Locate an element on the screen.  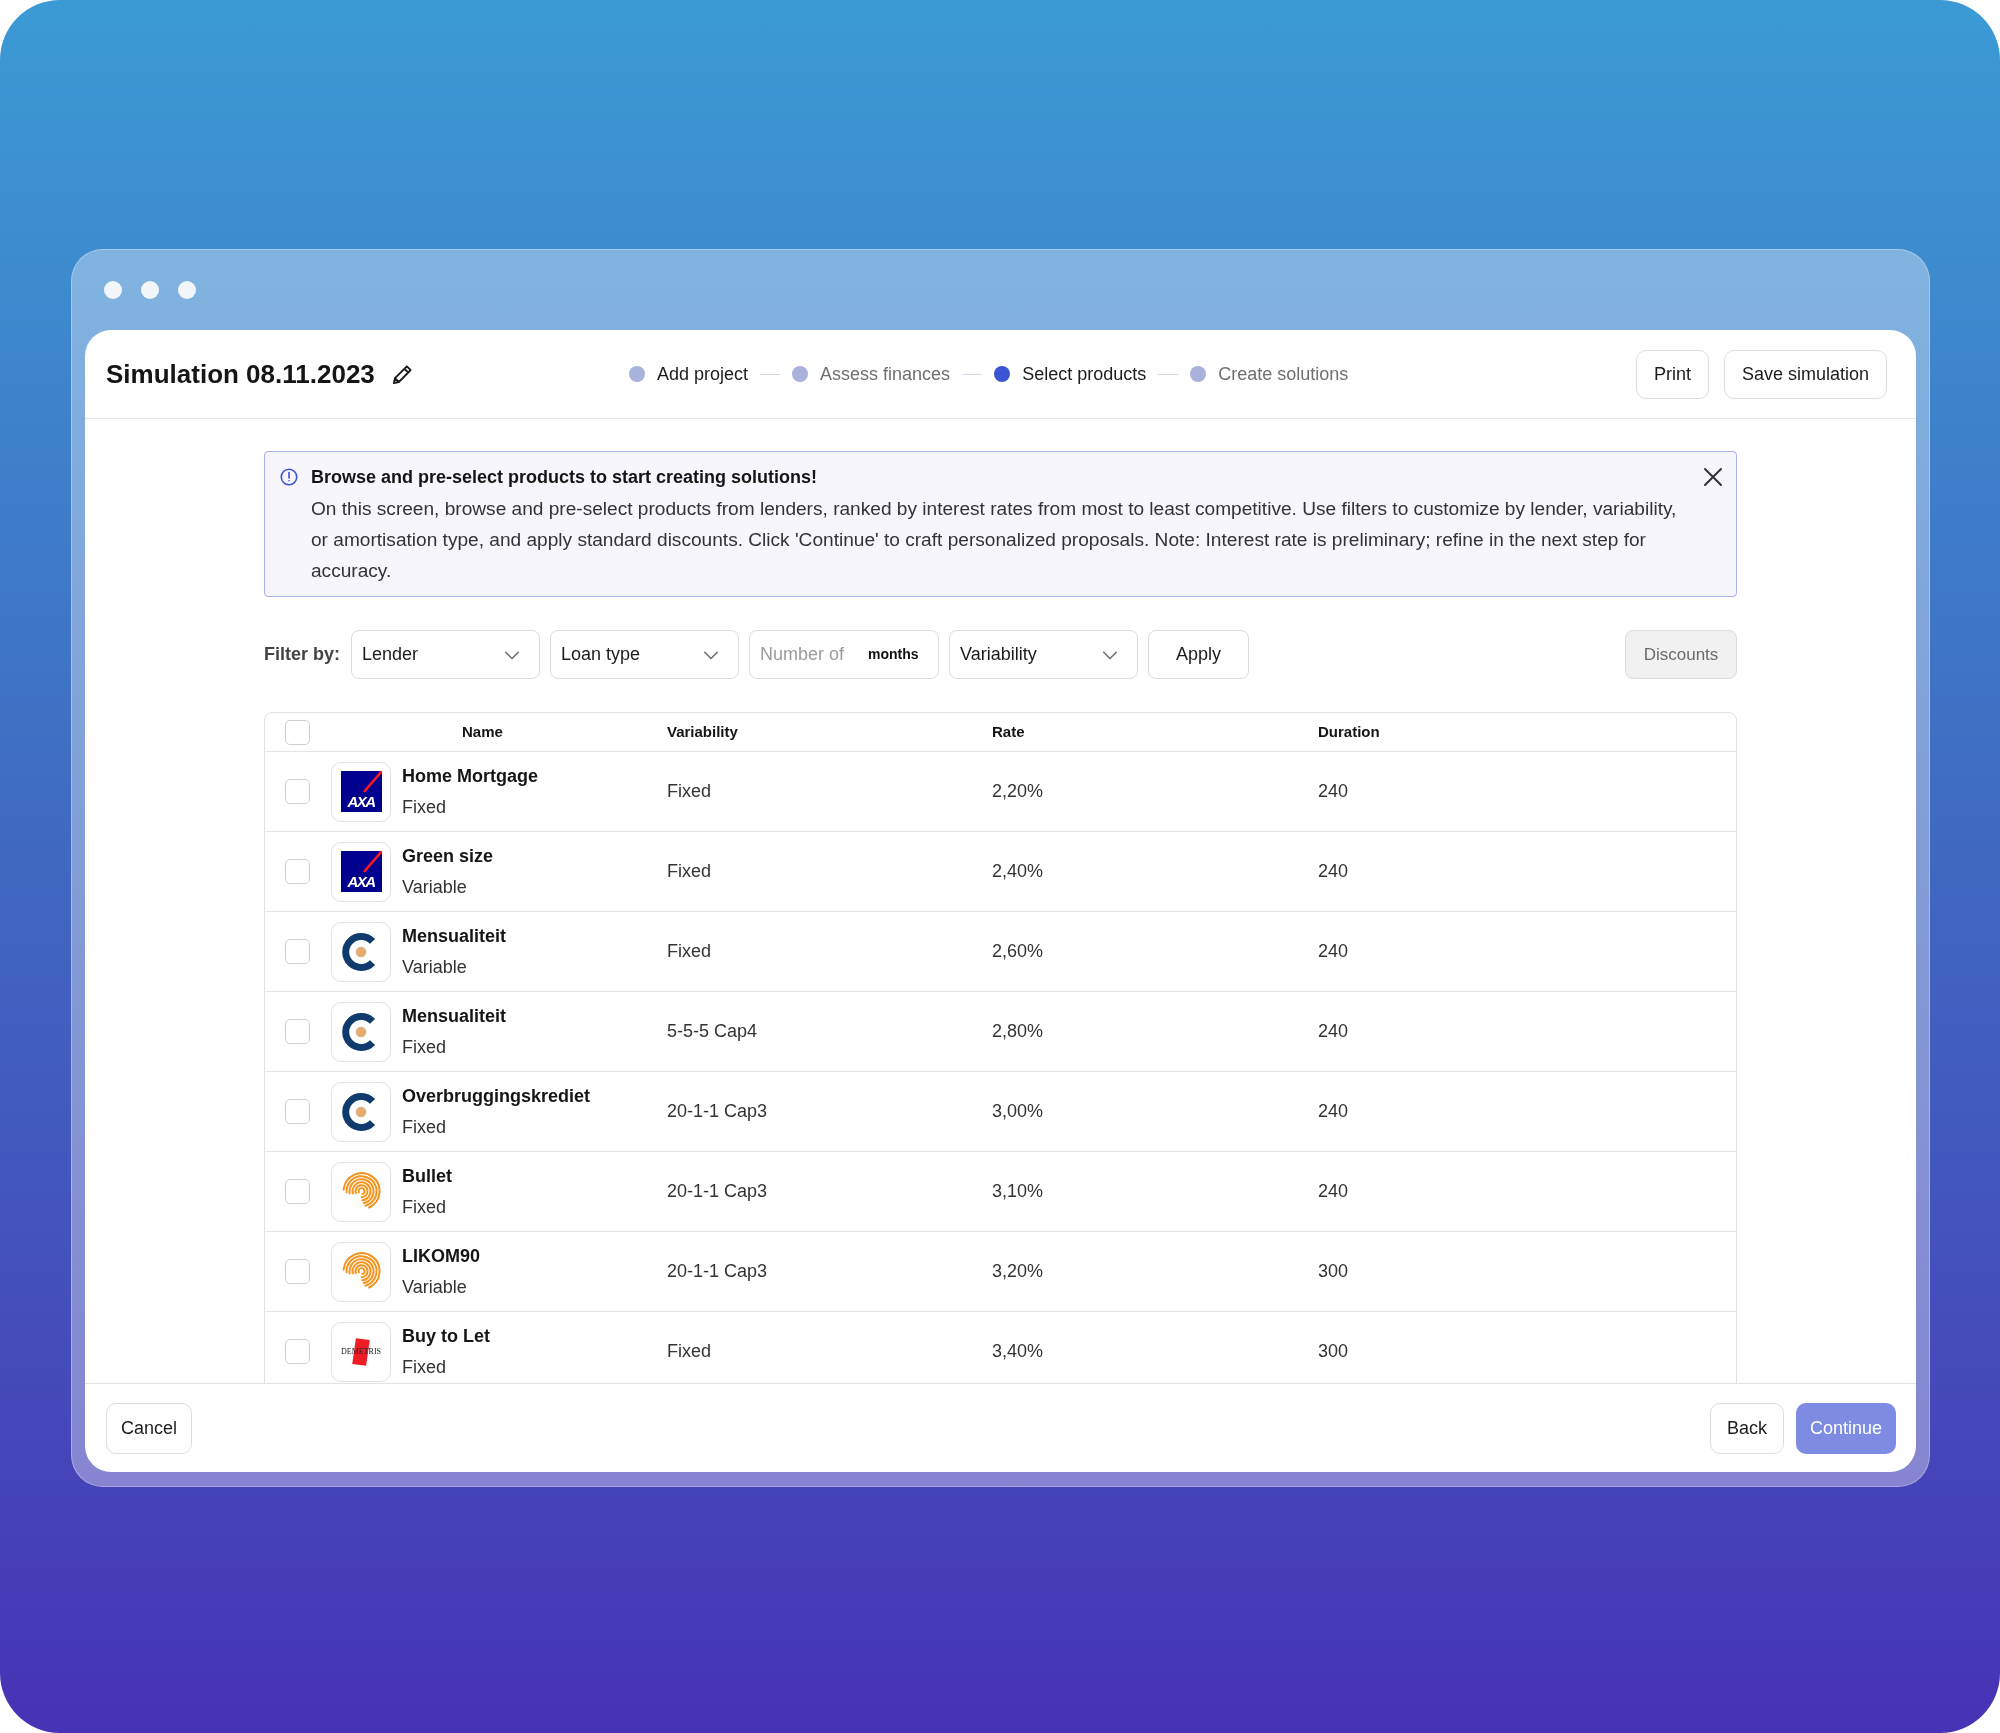
table-cell: 3,00% is located at coordinates (1018, 1111).